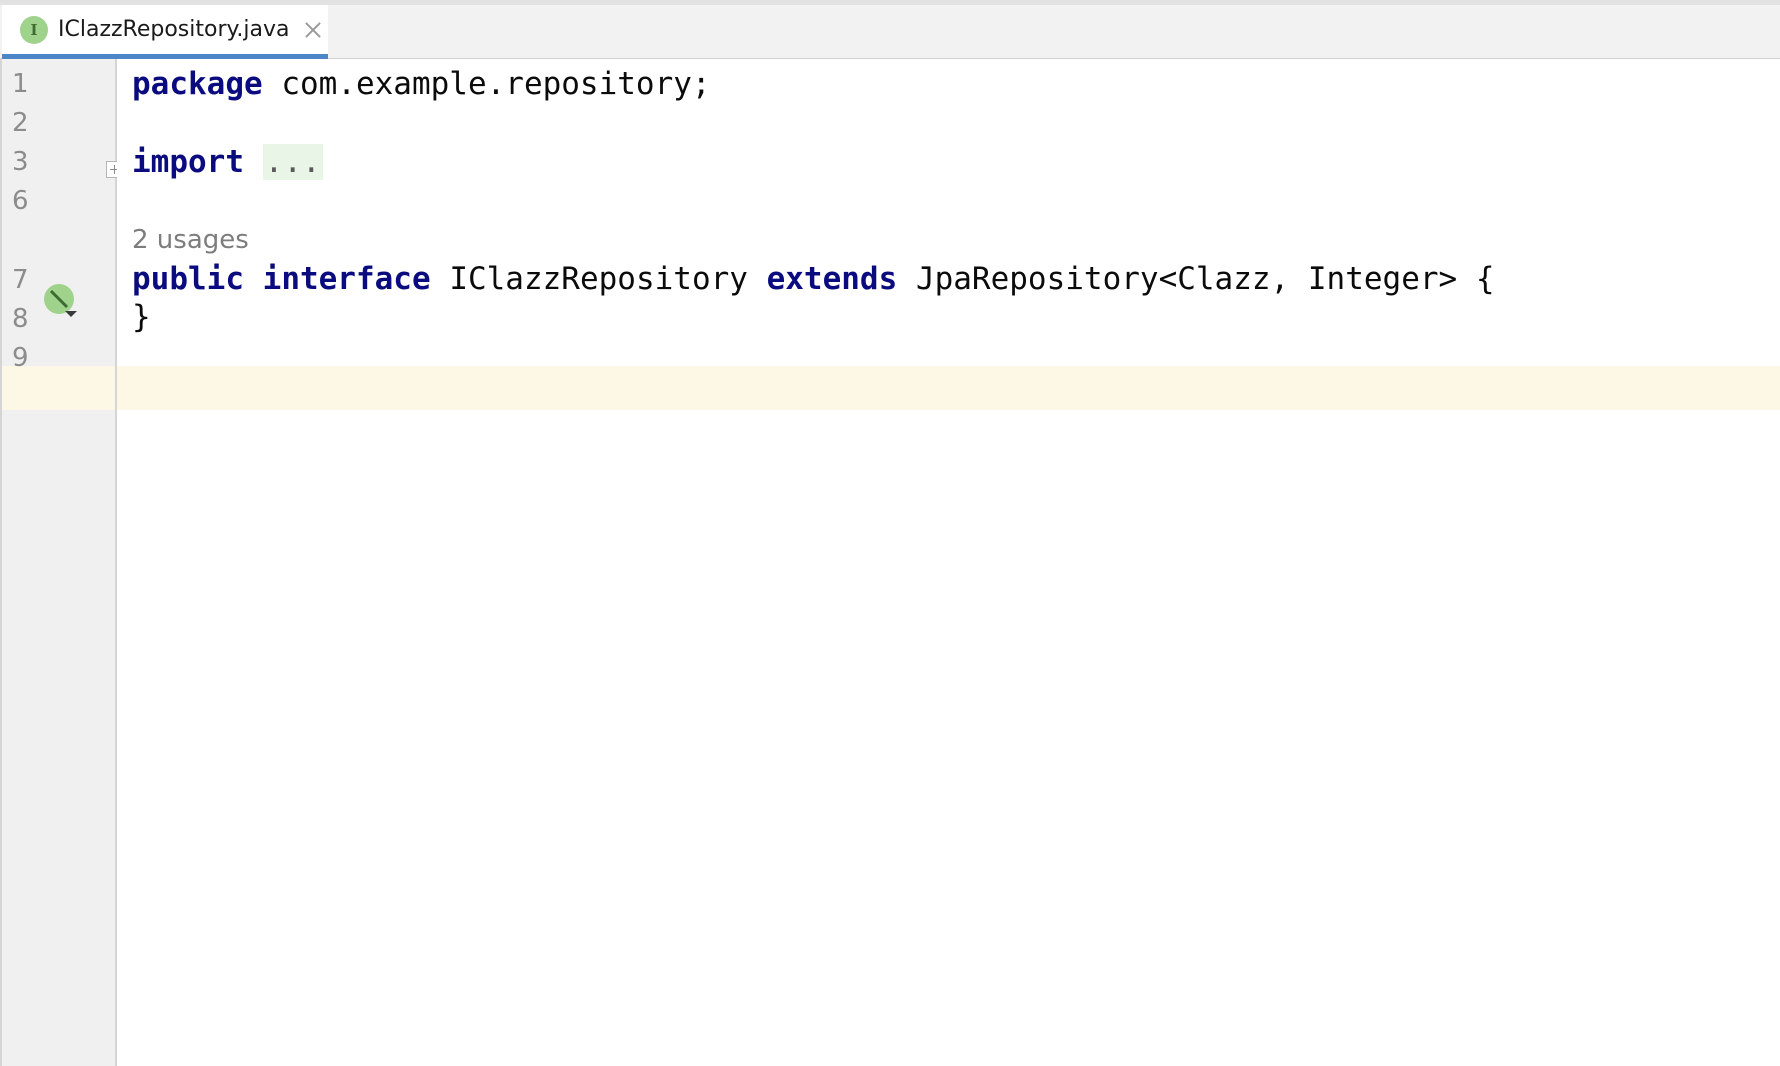 This screenshot has width=1780, height=1066. Describe the element at coordinates (598, 279) in the screenshot. I see `interface-name: IClazzRepository` at that location.